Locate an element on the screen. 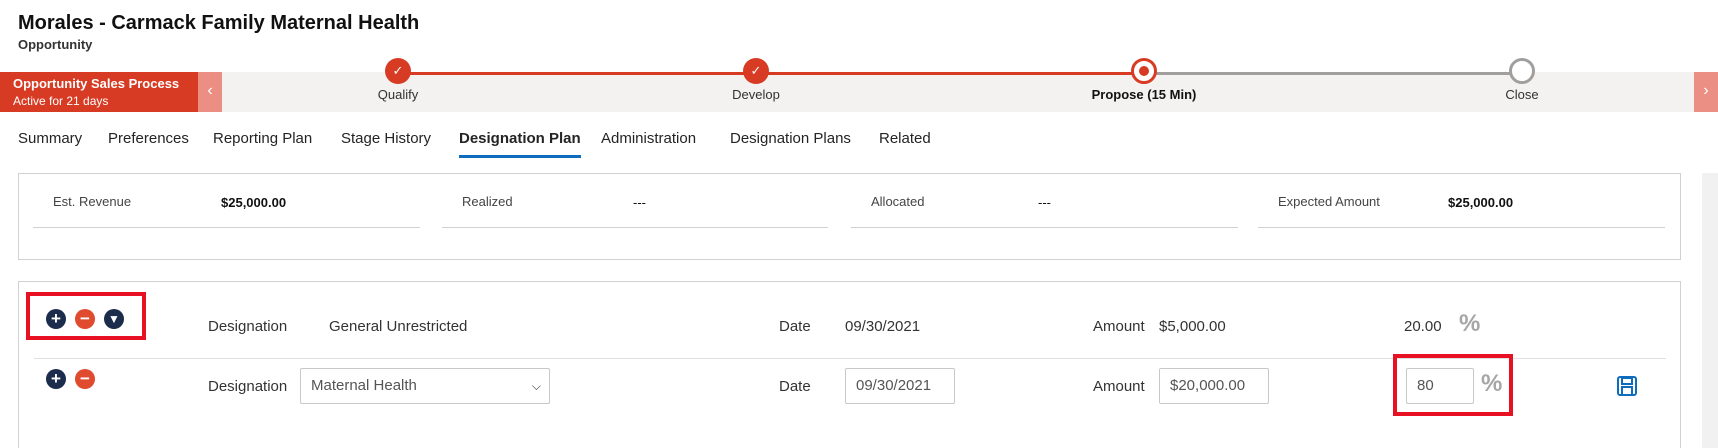 The image size is (1718, 448). record-title: Morales - Carmack Family Maternal Health is located at coordinates (219, 23).